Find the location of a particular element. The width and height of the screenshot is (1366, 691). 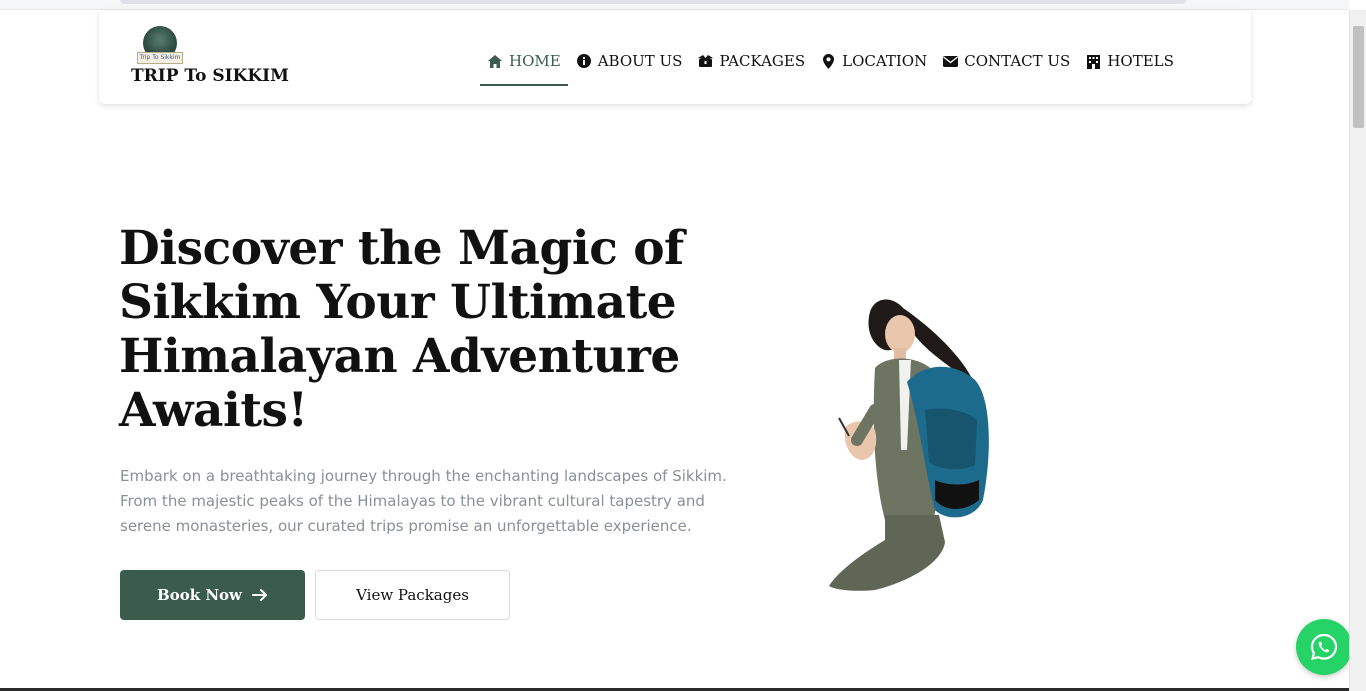

nav-label-location: LOCATION is located at coordinates (885, 61).